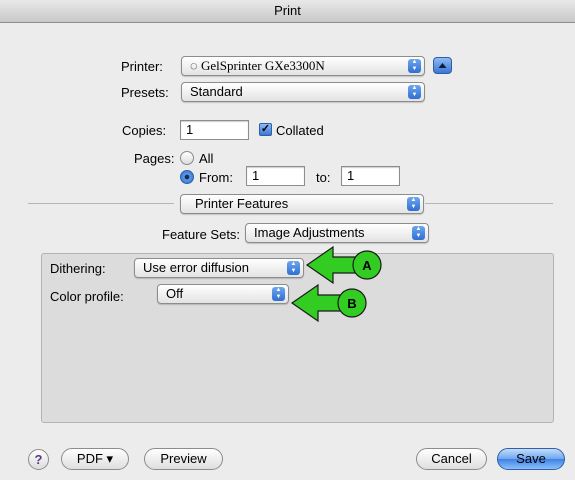 The width and height of the screenshot is (575, 480). Describe the element at coordinates (142, 66) in the screenshot. I see `printer-label: Printer:` at that location.